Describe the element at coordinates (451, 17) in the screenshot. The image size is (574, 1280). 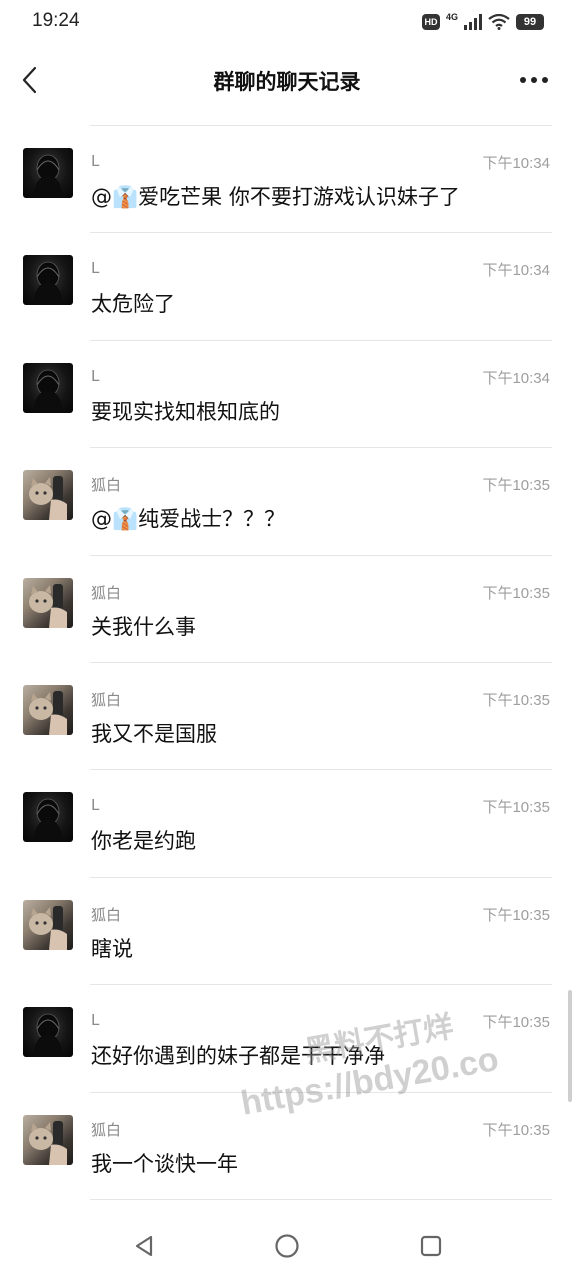
I see `network-type-label: 4G` at that location.